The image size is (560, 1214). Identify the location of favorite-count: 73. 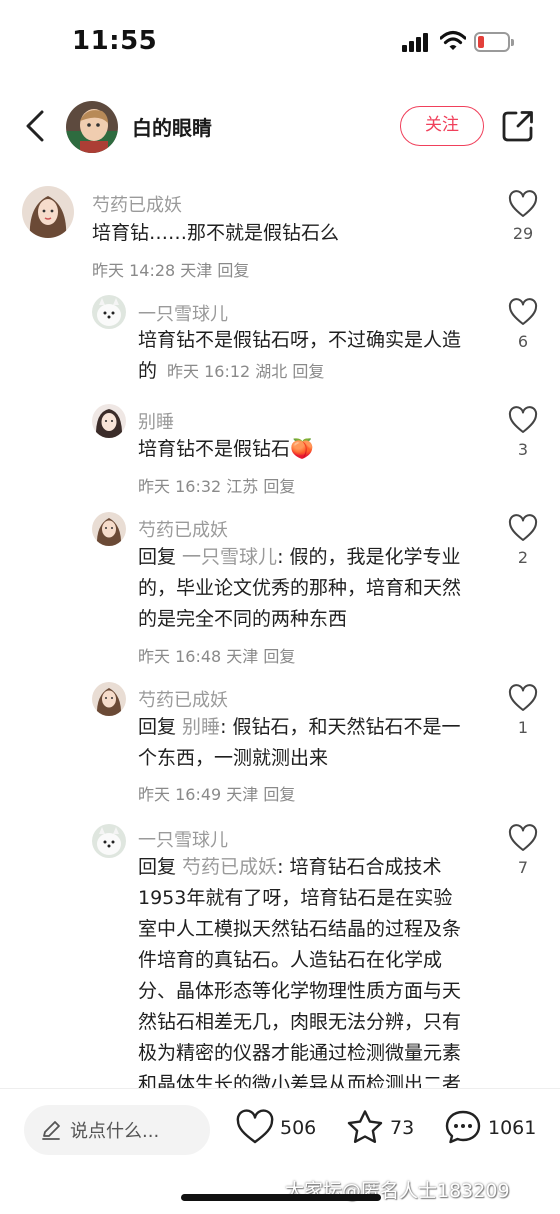
(402, 1128).